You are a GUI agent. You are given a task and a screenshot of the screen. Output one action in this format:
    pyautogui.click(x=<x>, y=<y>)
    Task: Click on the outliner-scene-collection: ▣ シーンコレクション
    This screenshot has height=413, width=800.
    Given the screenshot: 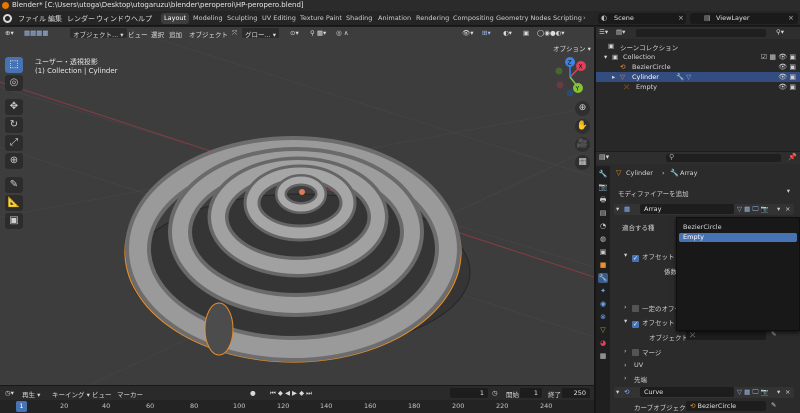 What is the action you would take?
    pyautogui.click(x=698, y=46)
    